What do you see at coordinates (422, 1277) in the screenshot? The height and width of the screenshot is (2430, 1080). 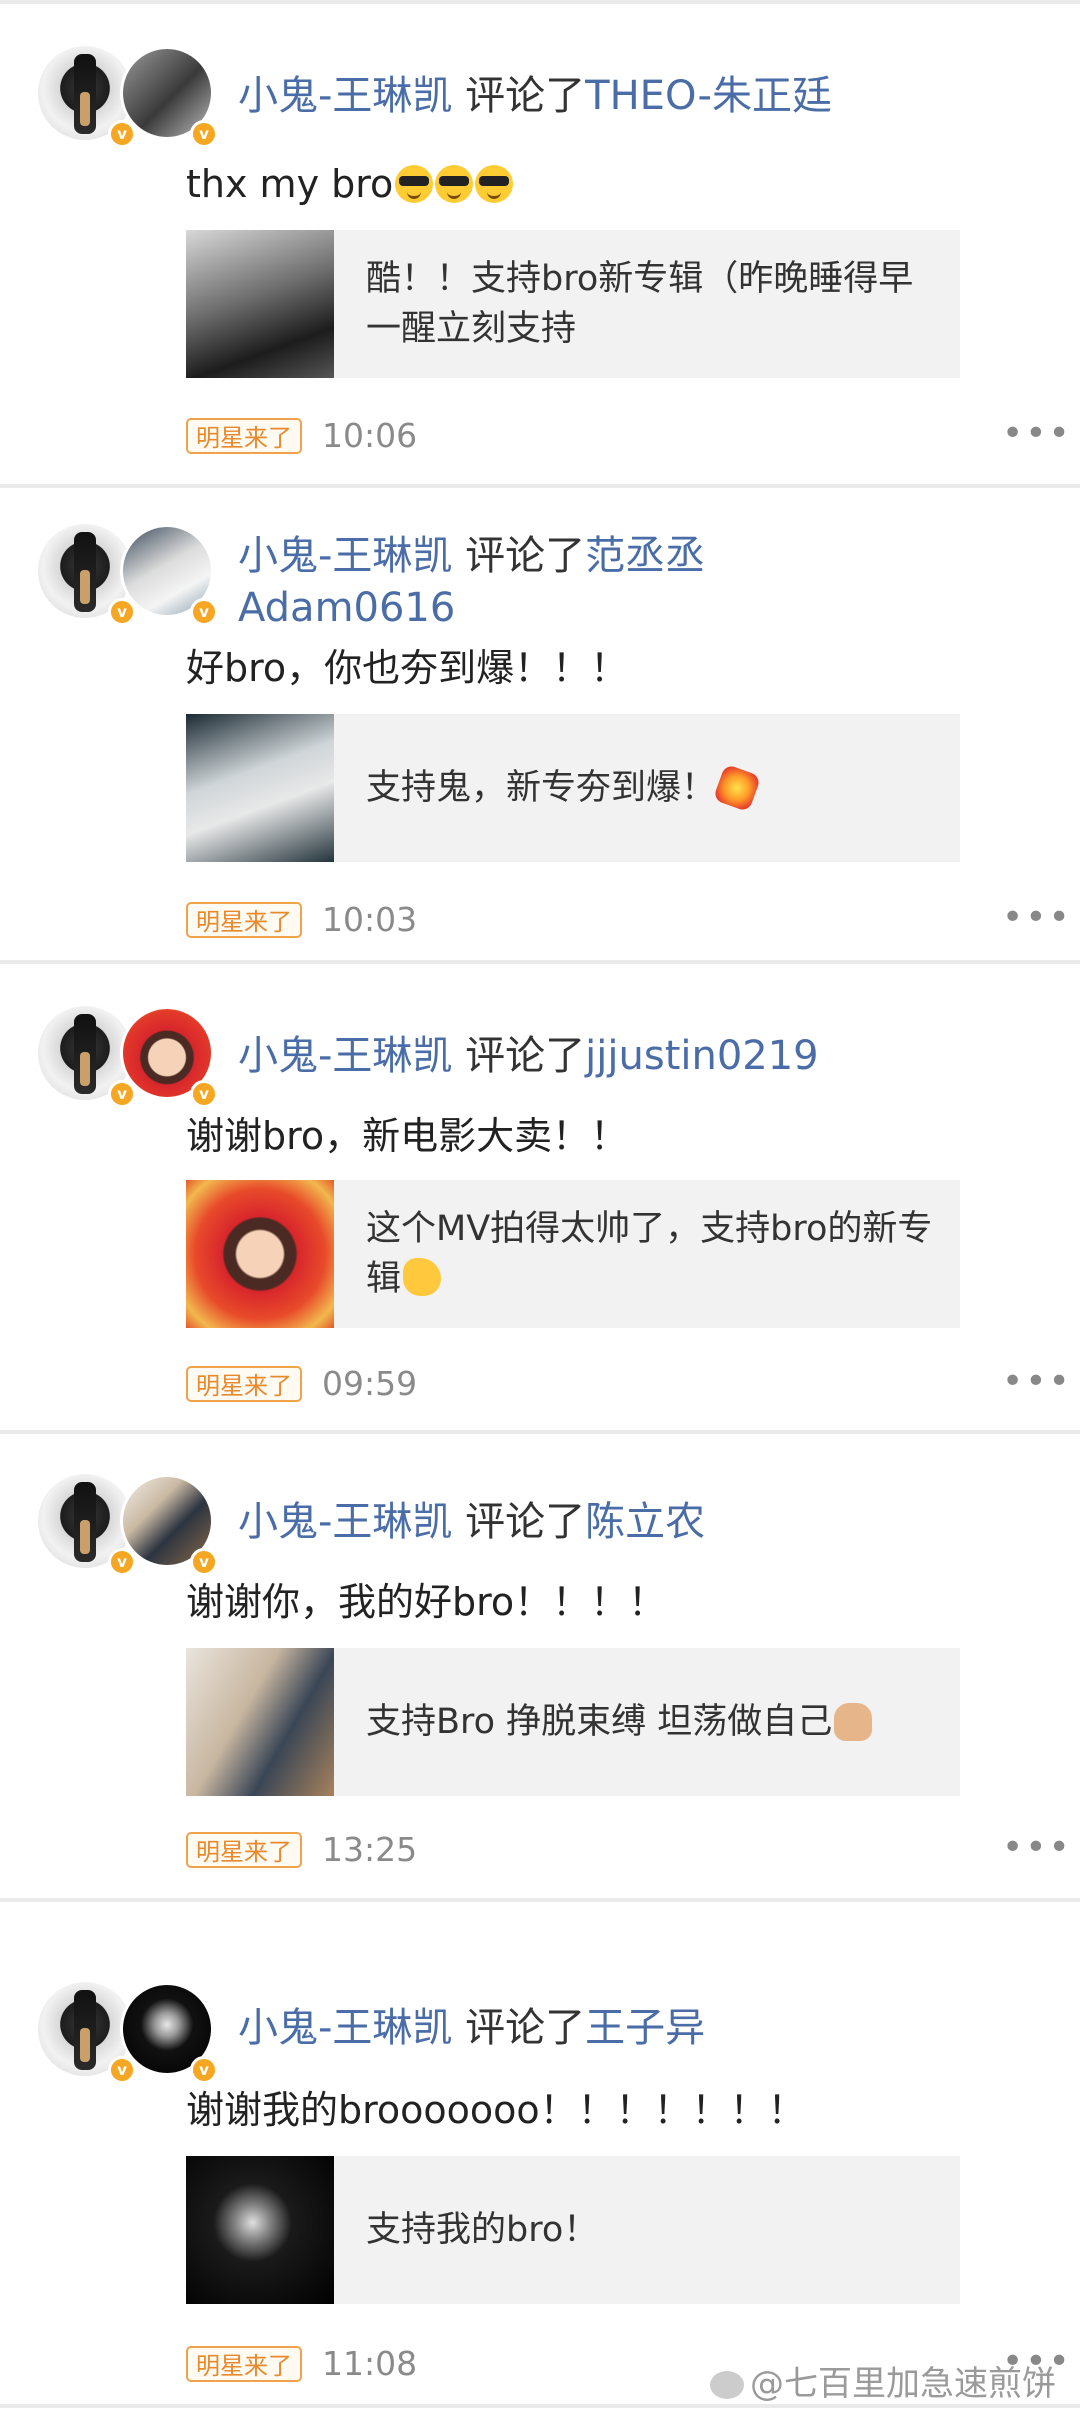 I see `muscle-icon` at bounding box center [422, 1277].